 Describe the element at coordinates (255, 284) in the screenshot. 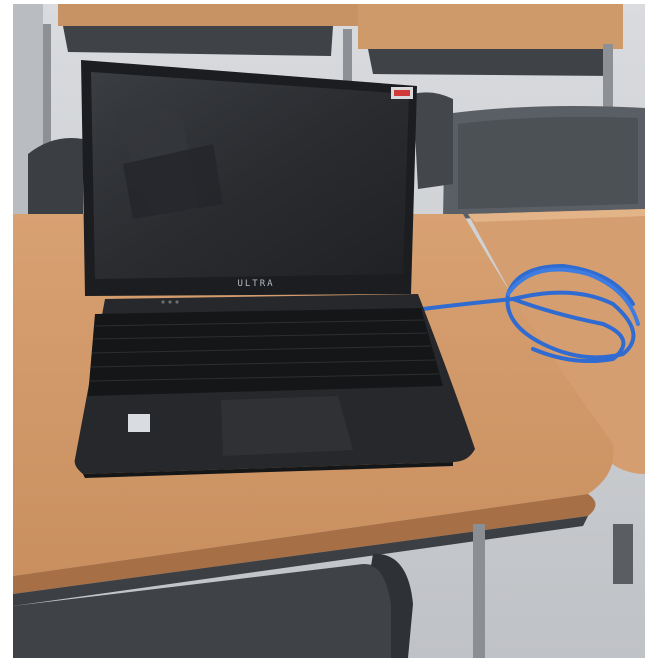

I see `laptop-brand-label: ULTRA` at that location.